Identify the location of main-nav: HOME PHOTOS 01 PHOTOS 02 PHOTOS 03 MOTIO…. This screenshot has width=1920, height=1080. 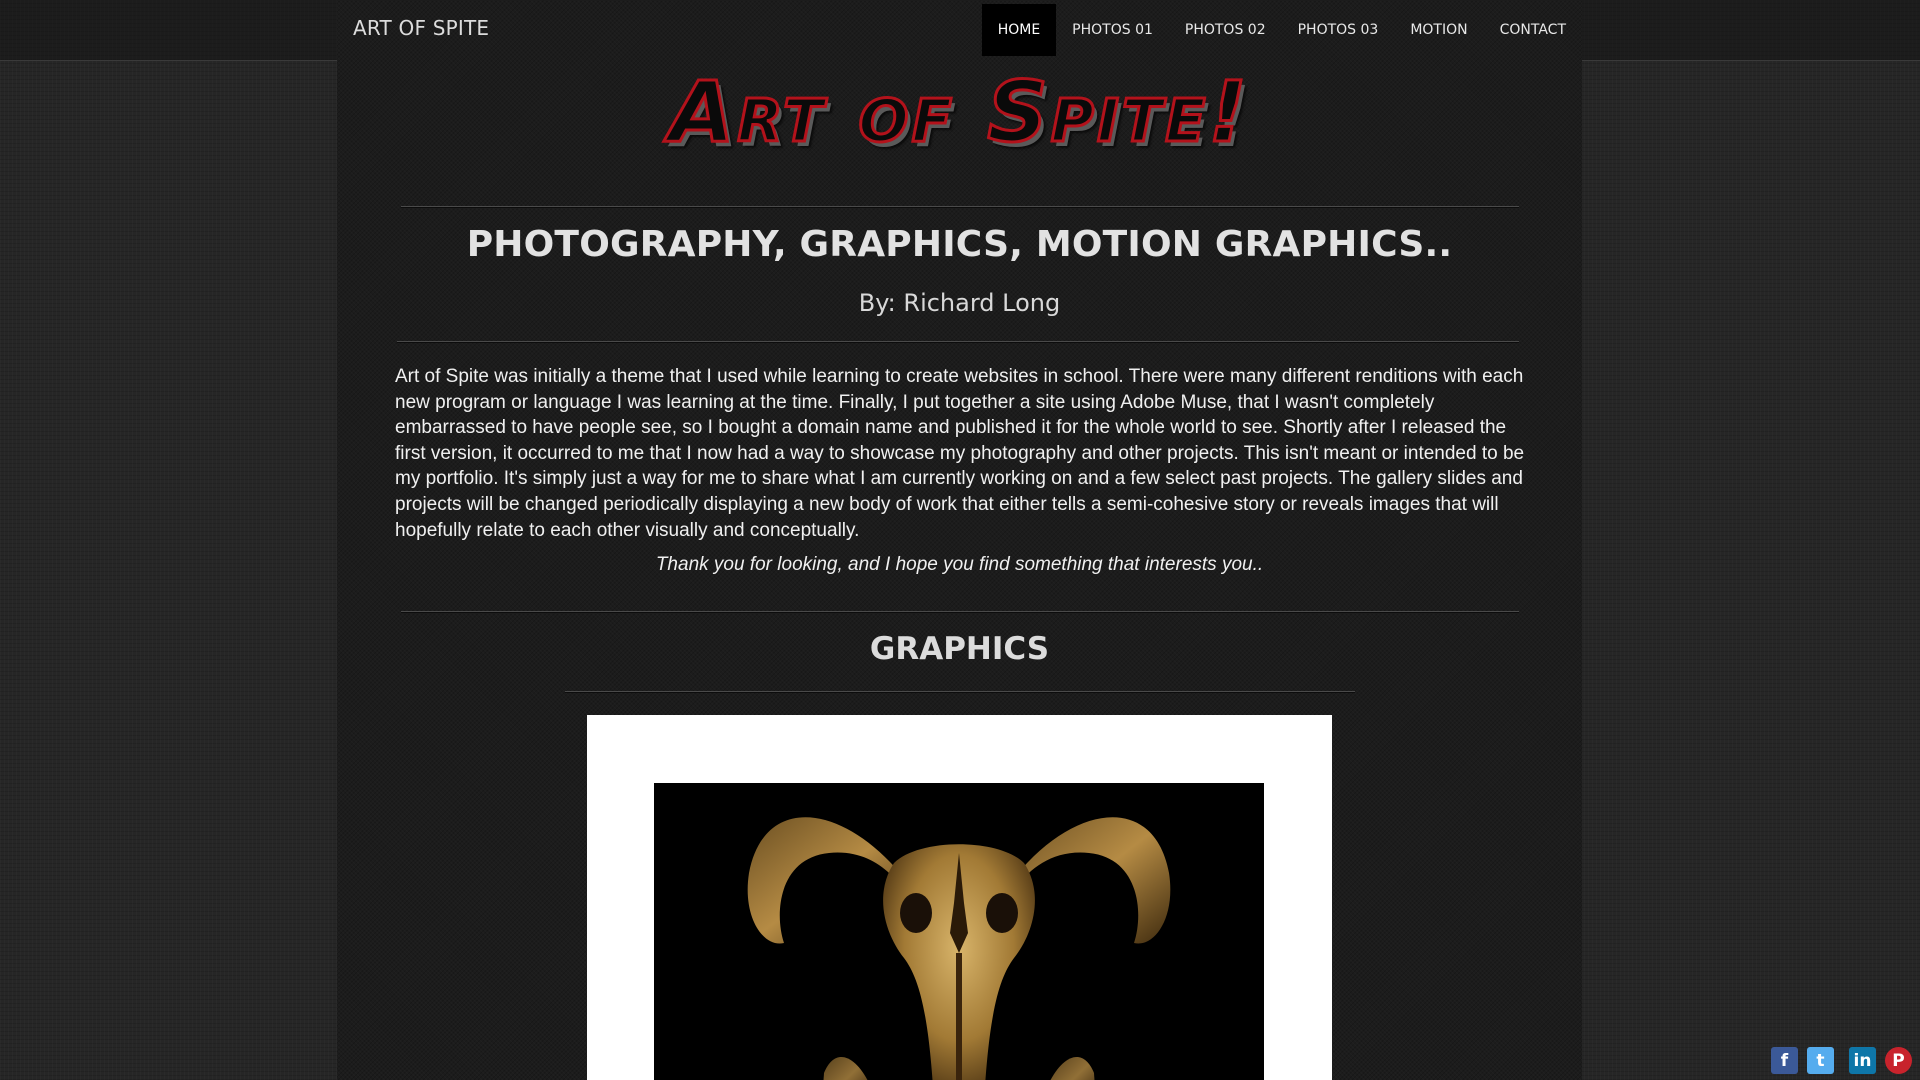
(1281, 30).